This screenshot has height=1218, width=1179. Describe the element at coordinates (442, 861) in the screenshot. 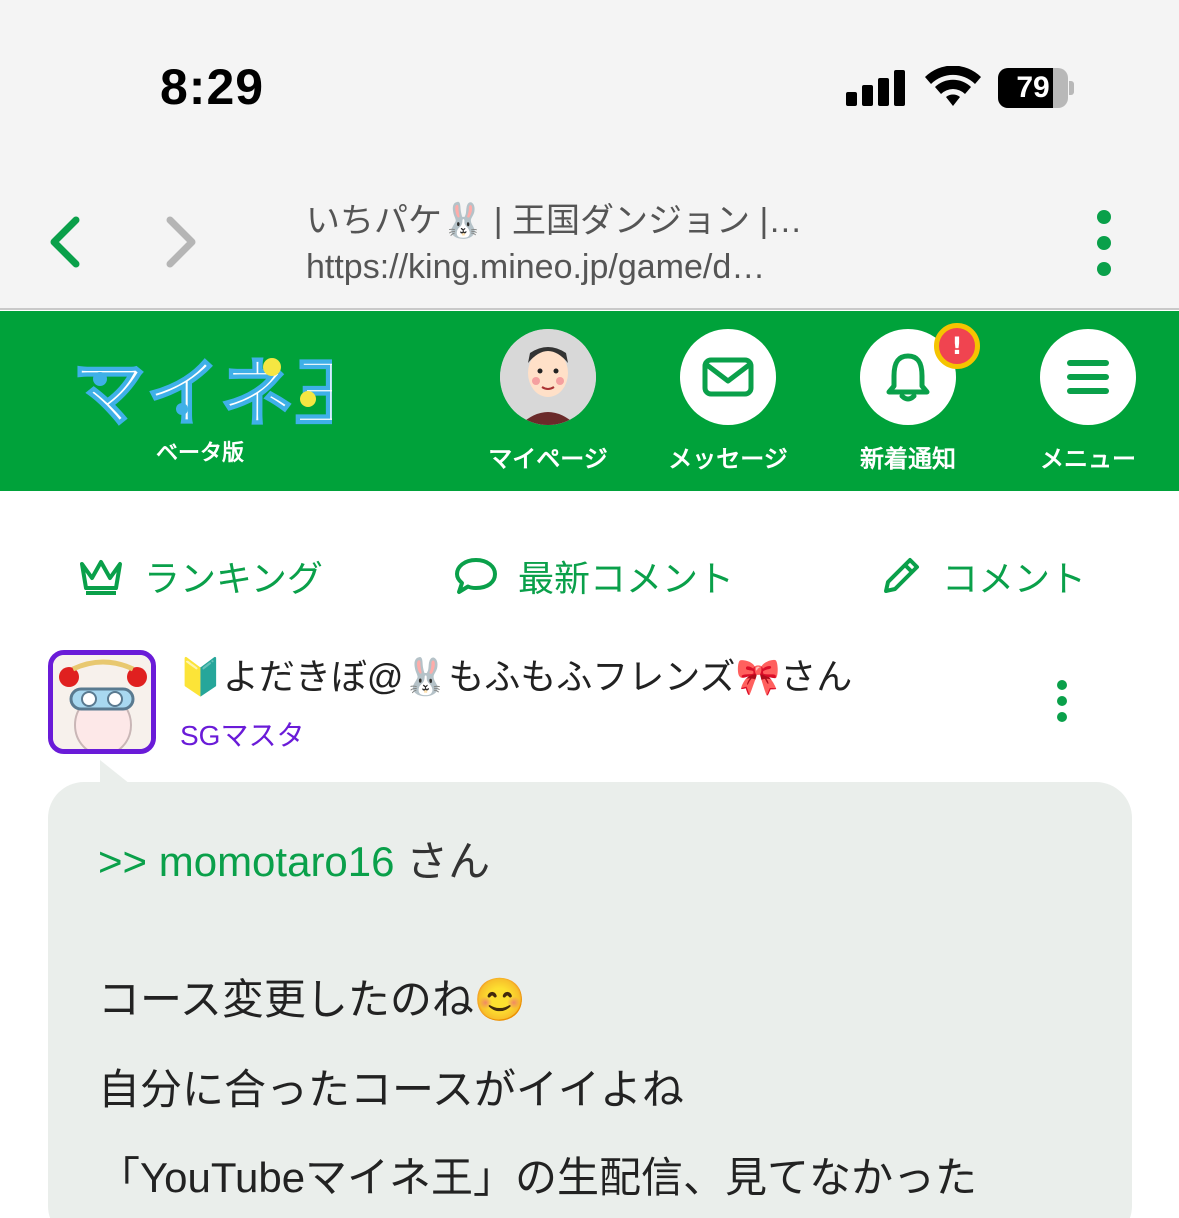

I see `reply-suffix: さん` at that location.